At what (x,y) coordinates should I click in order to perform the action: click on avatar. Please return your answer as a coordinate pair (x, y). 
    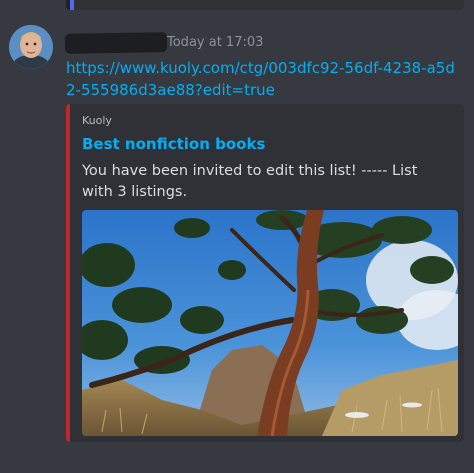
    Looking at the image, I should click on (31, 47).